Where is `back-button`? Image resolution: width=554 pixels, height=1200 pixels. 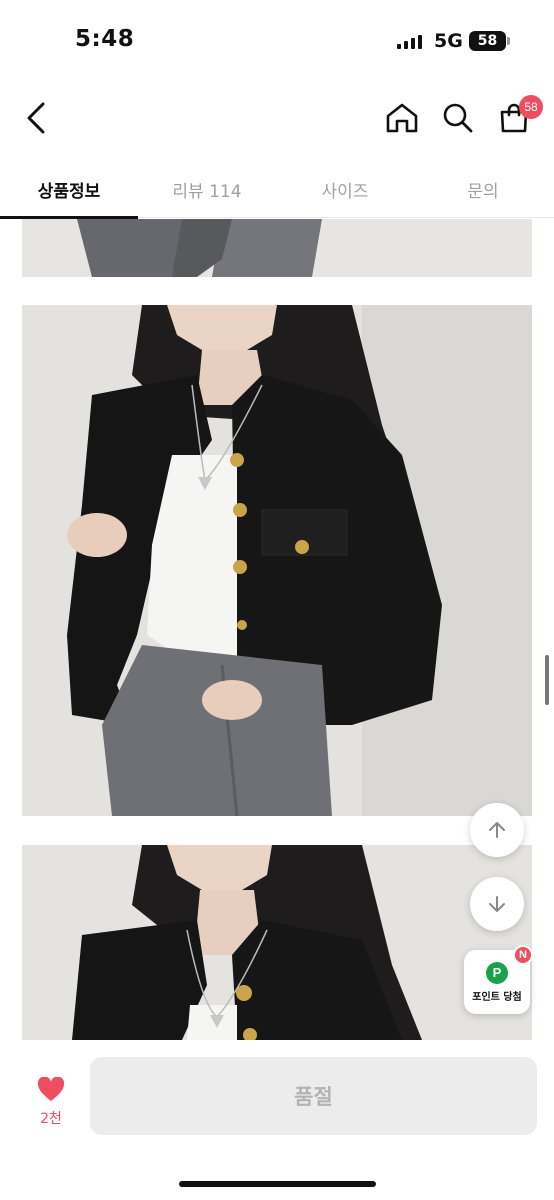
back-button is located at coordinates (36, 118).